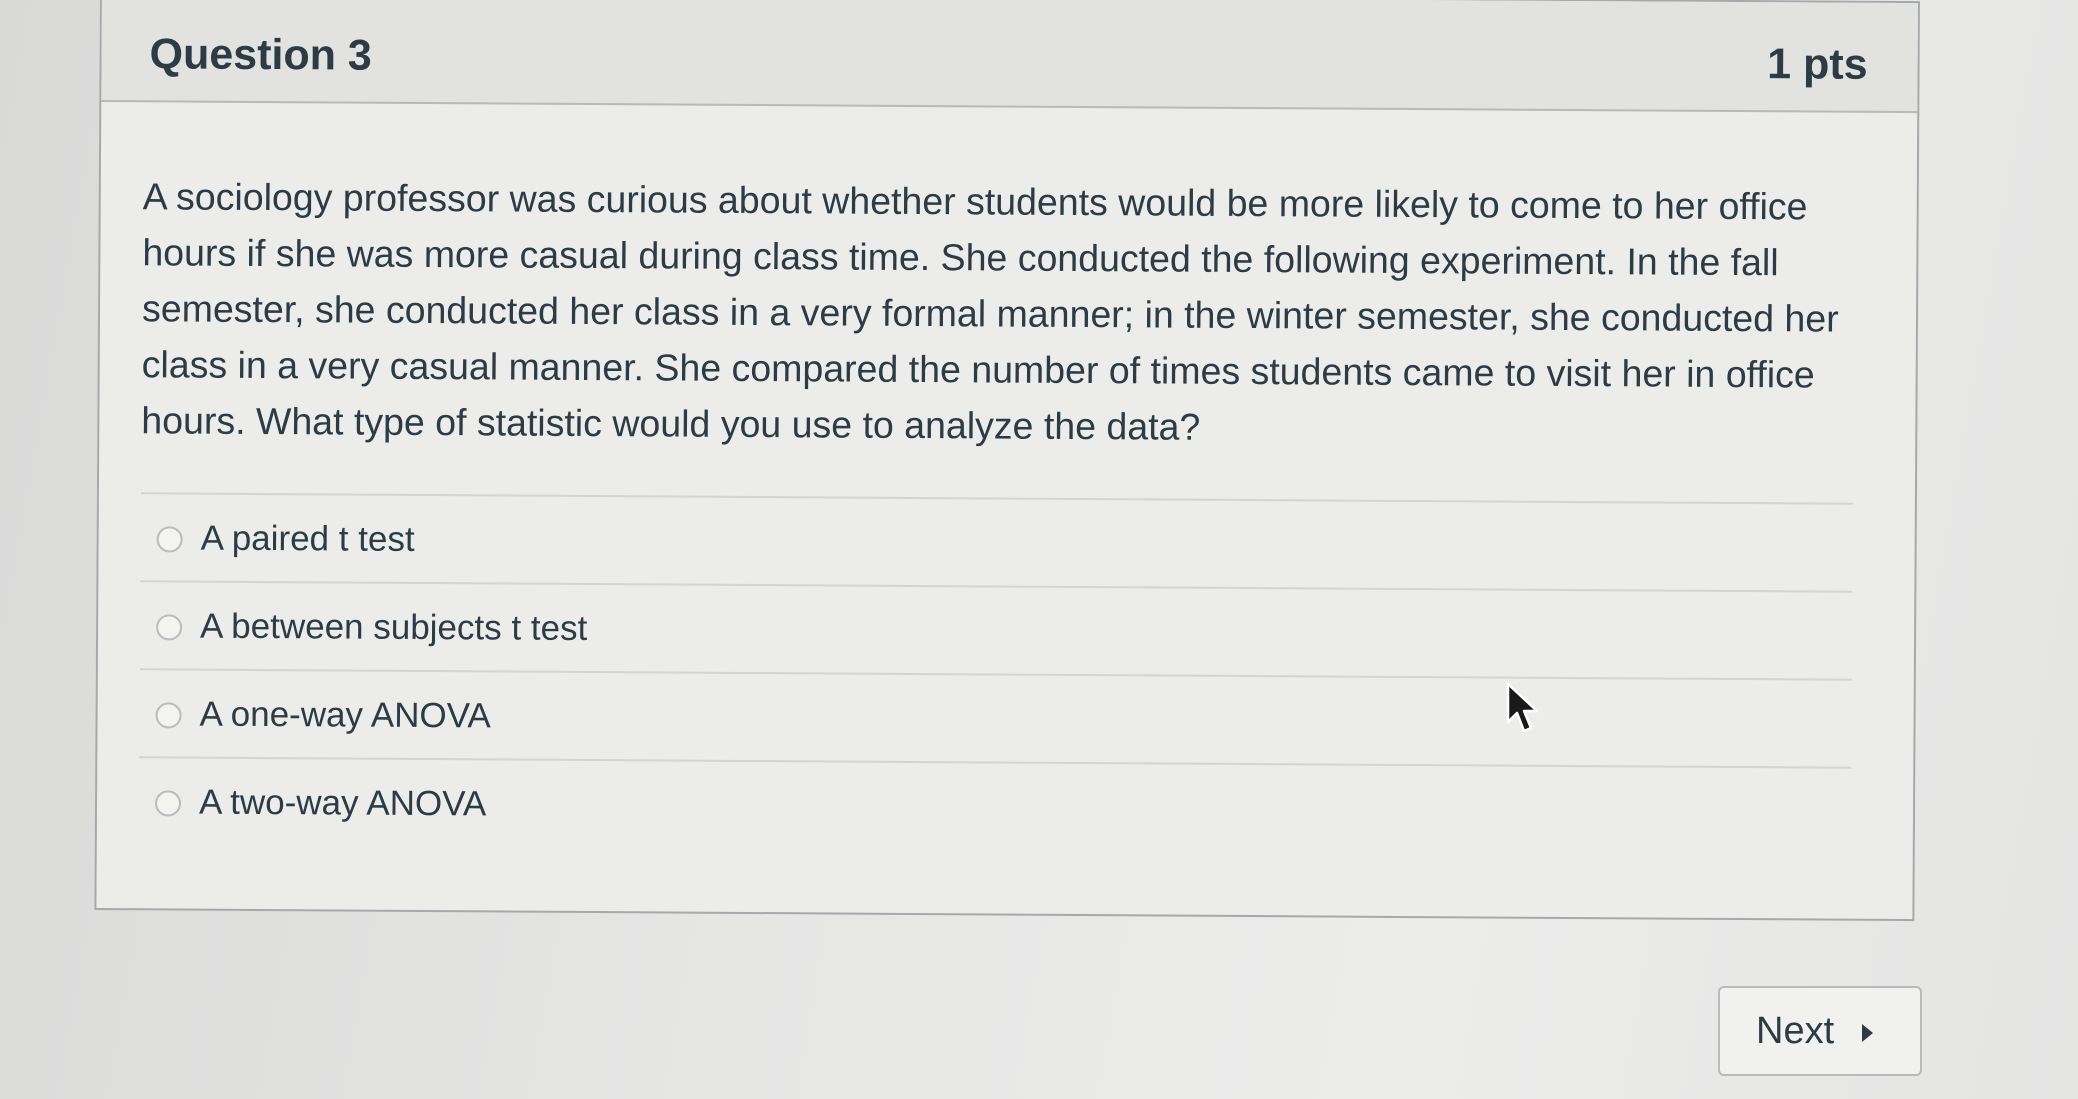 The height and width of the screenshot is (1099, 2078). I want to click on answer-label: A paired t test, so click(308, 539).